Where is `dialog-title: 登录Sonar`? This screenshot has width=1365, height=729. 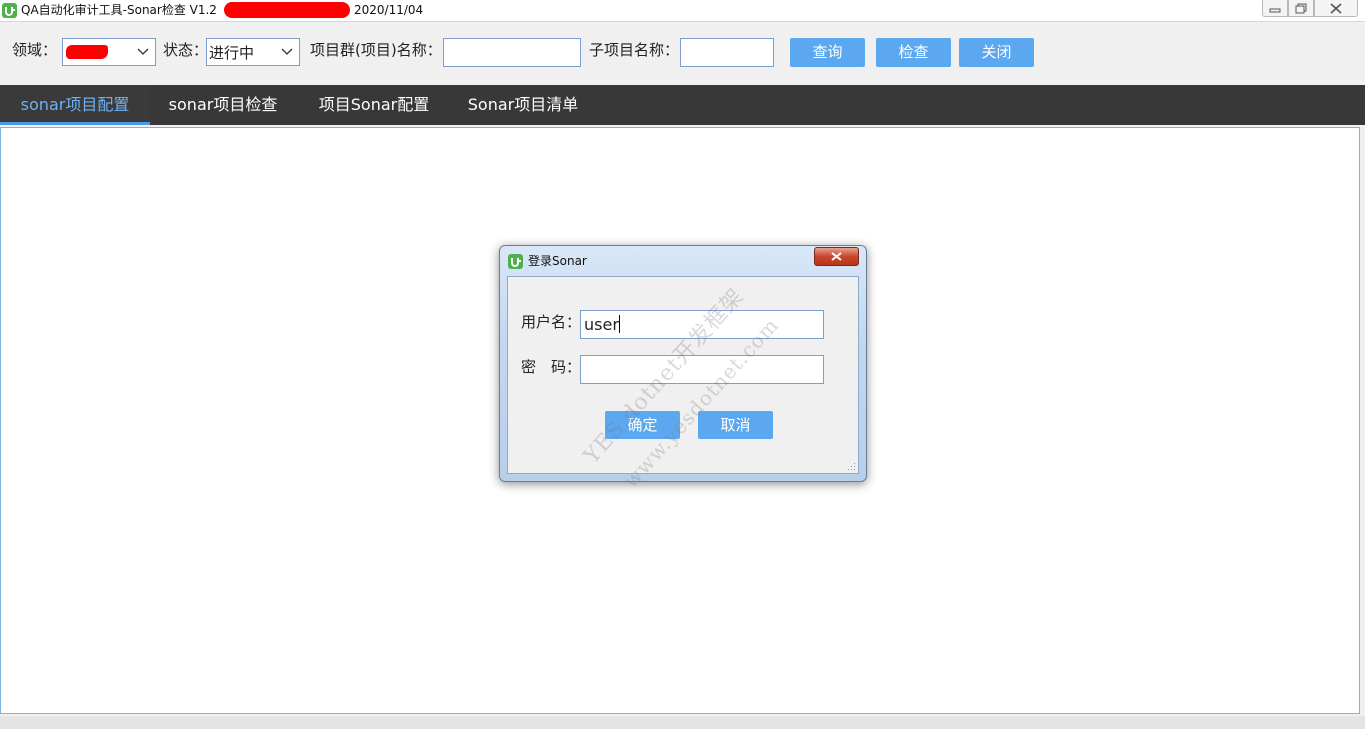
dialog-title: 登录Sonar is located at coordinates (557, 261).